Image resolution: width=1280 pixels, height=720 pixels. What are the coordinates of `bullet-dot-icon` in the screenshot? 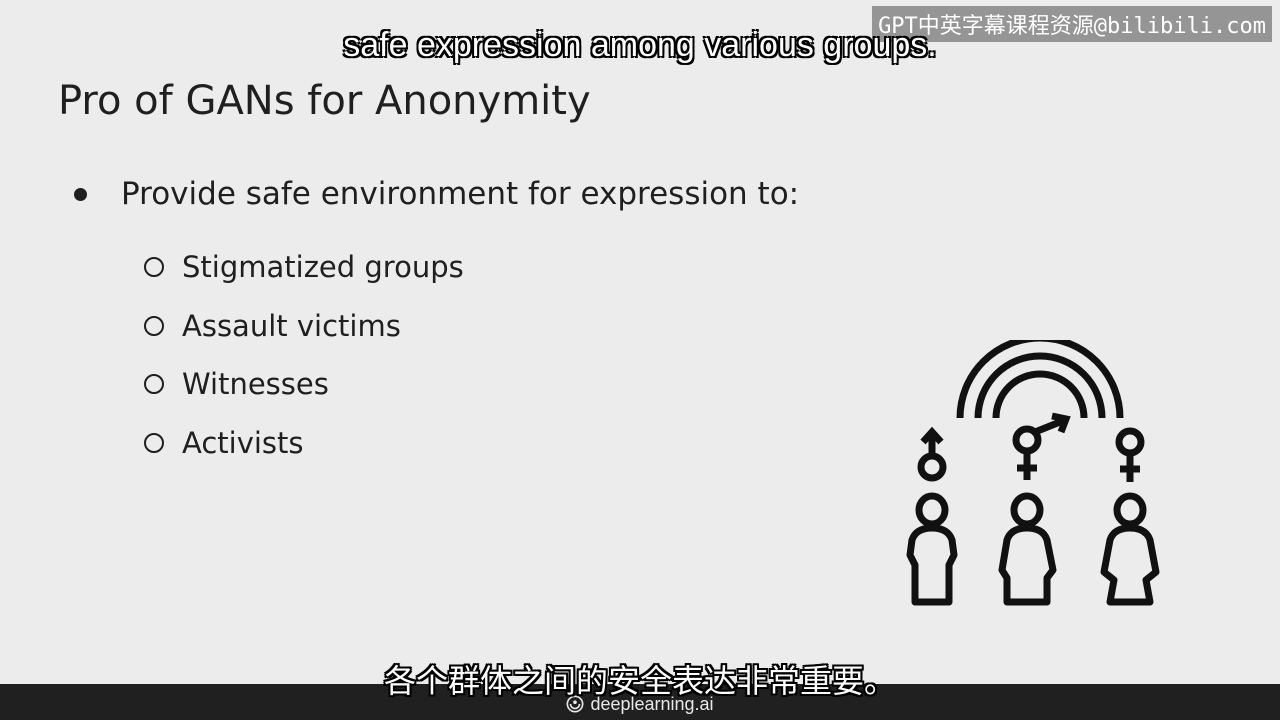 It's located at (80, 194).